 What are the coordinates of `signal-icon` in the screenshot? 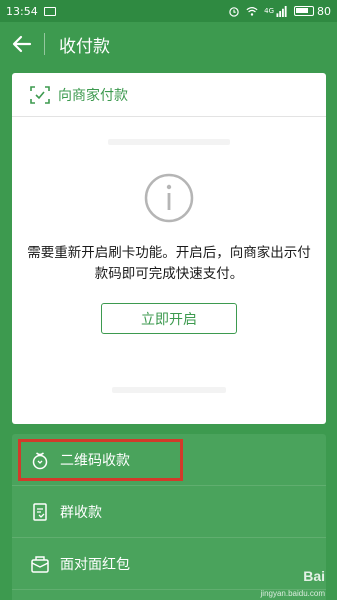 It's located at (281, 11).